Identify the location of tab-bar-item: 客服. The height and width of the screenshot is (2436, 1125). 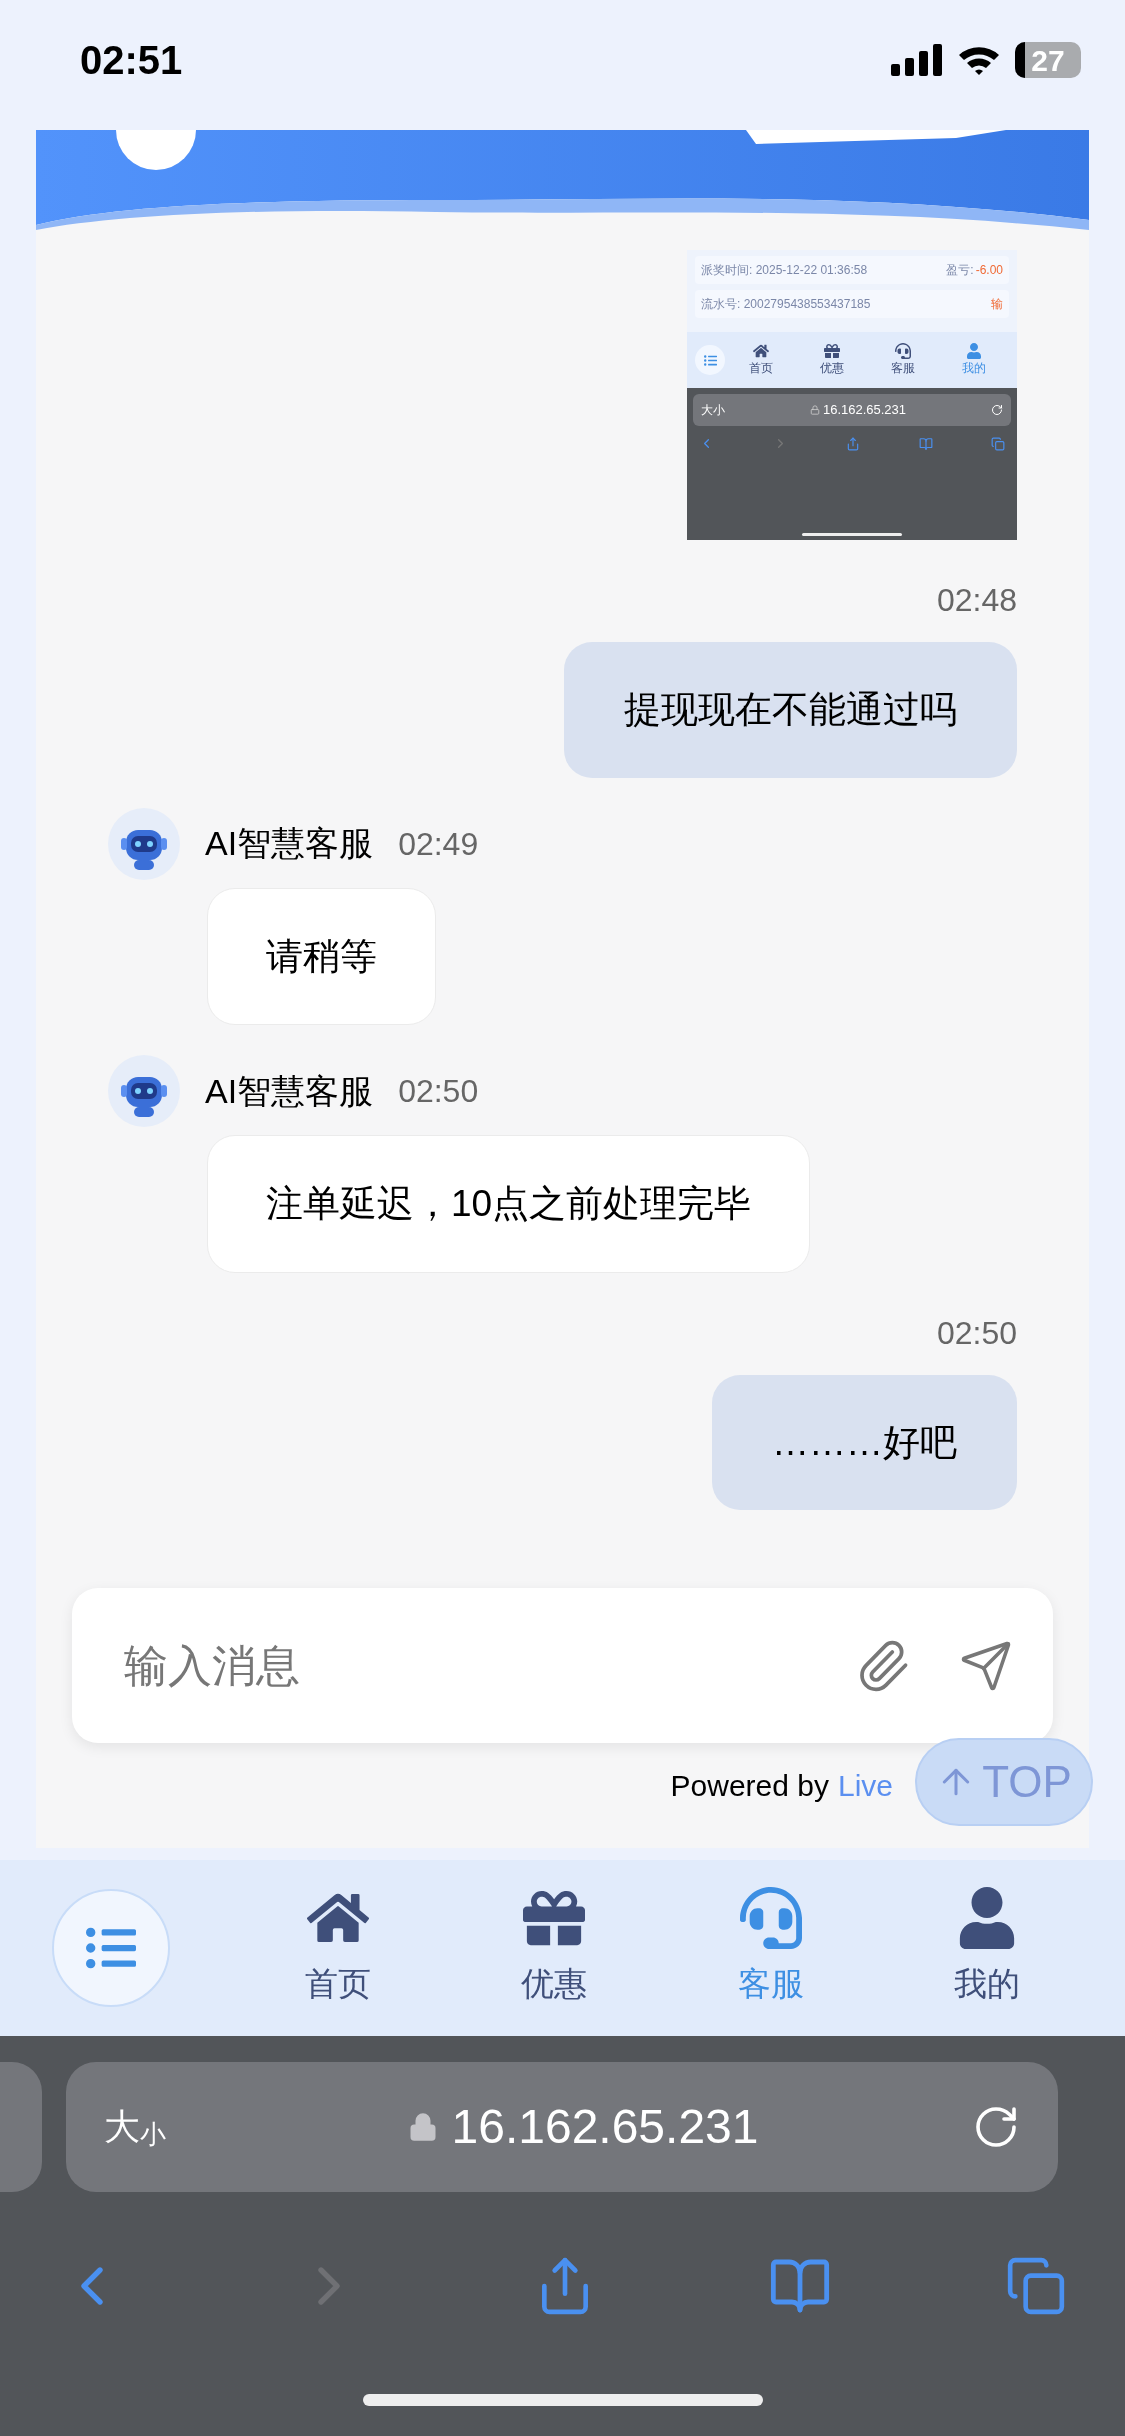
(770, 1948).